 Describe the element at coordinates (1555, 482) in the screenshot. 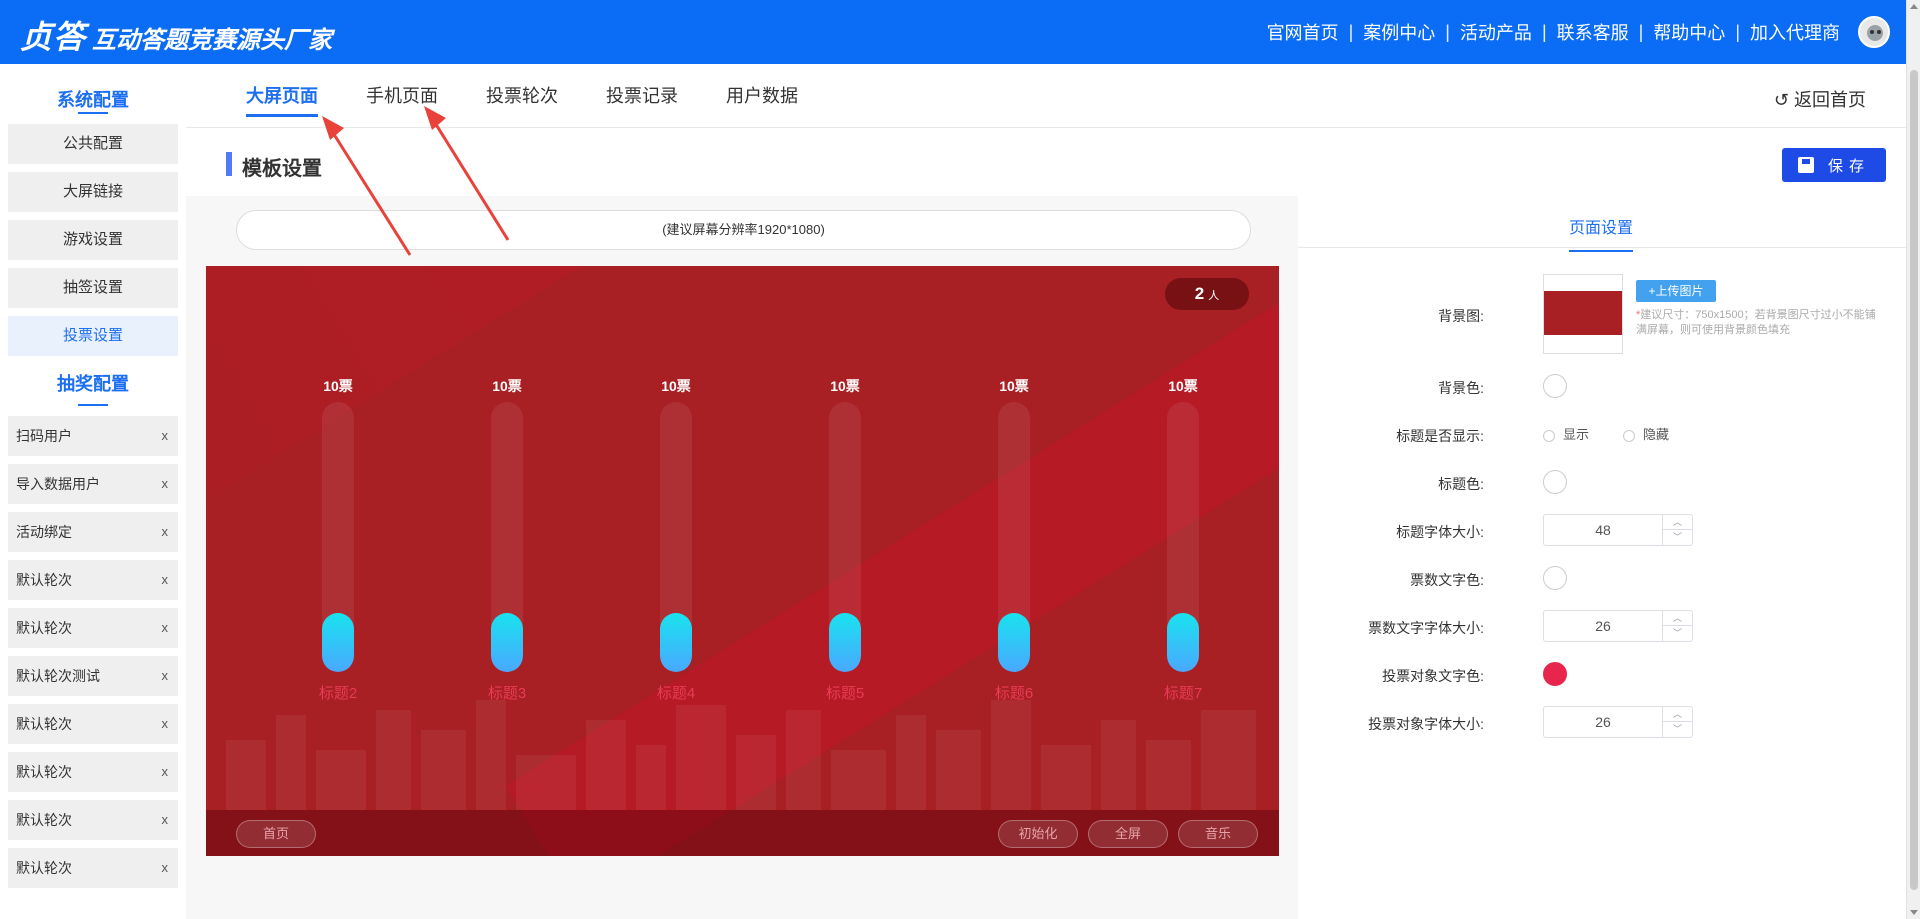

I see `title-color-picker` at that location.